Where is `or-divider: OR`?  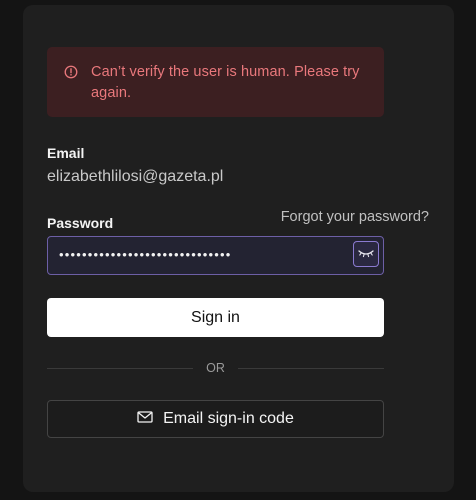
or-divider: OR is located at coordinates (215, 368).